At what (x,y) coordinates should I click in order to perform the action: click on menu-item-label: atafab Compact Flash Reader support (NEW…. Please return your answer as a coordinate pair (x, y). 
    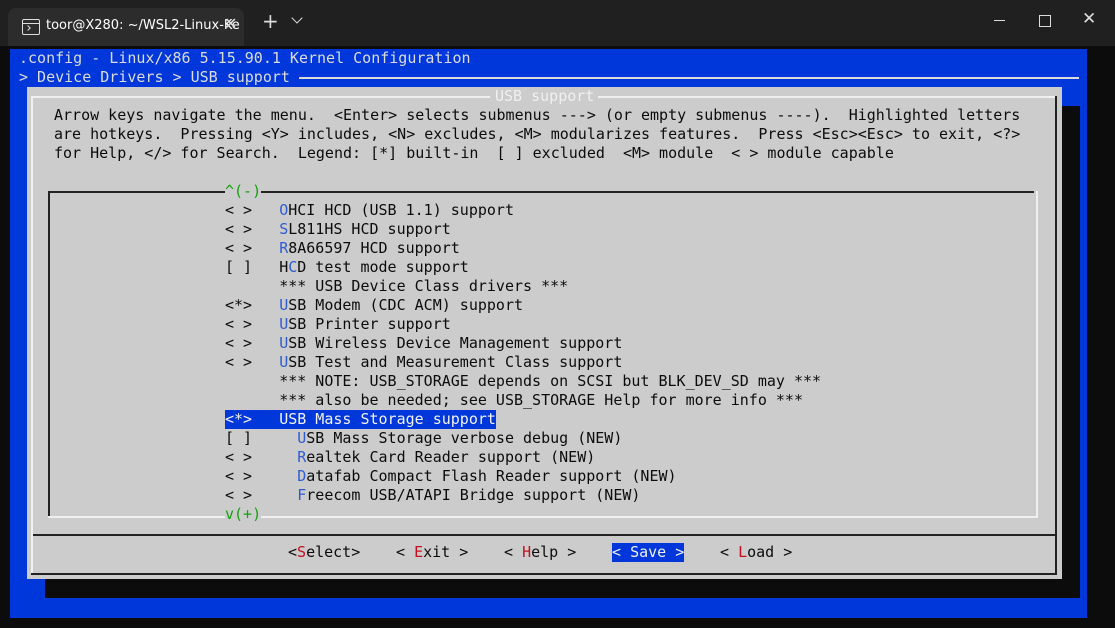
    Looking at the image, I should click on (491, 476).